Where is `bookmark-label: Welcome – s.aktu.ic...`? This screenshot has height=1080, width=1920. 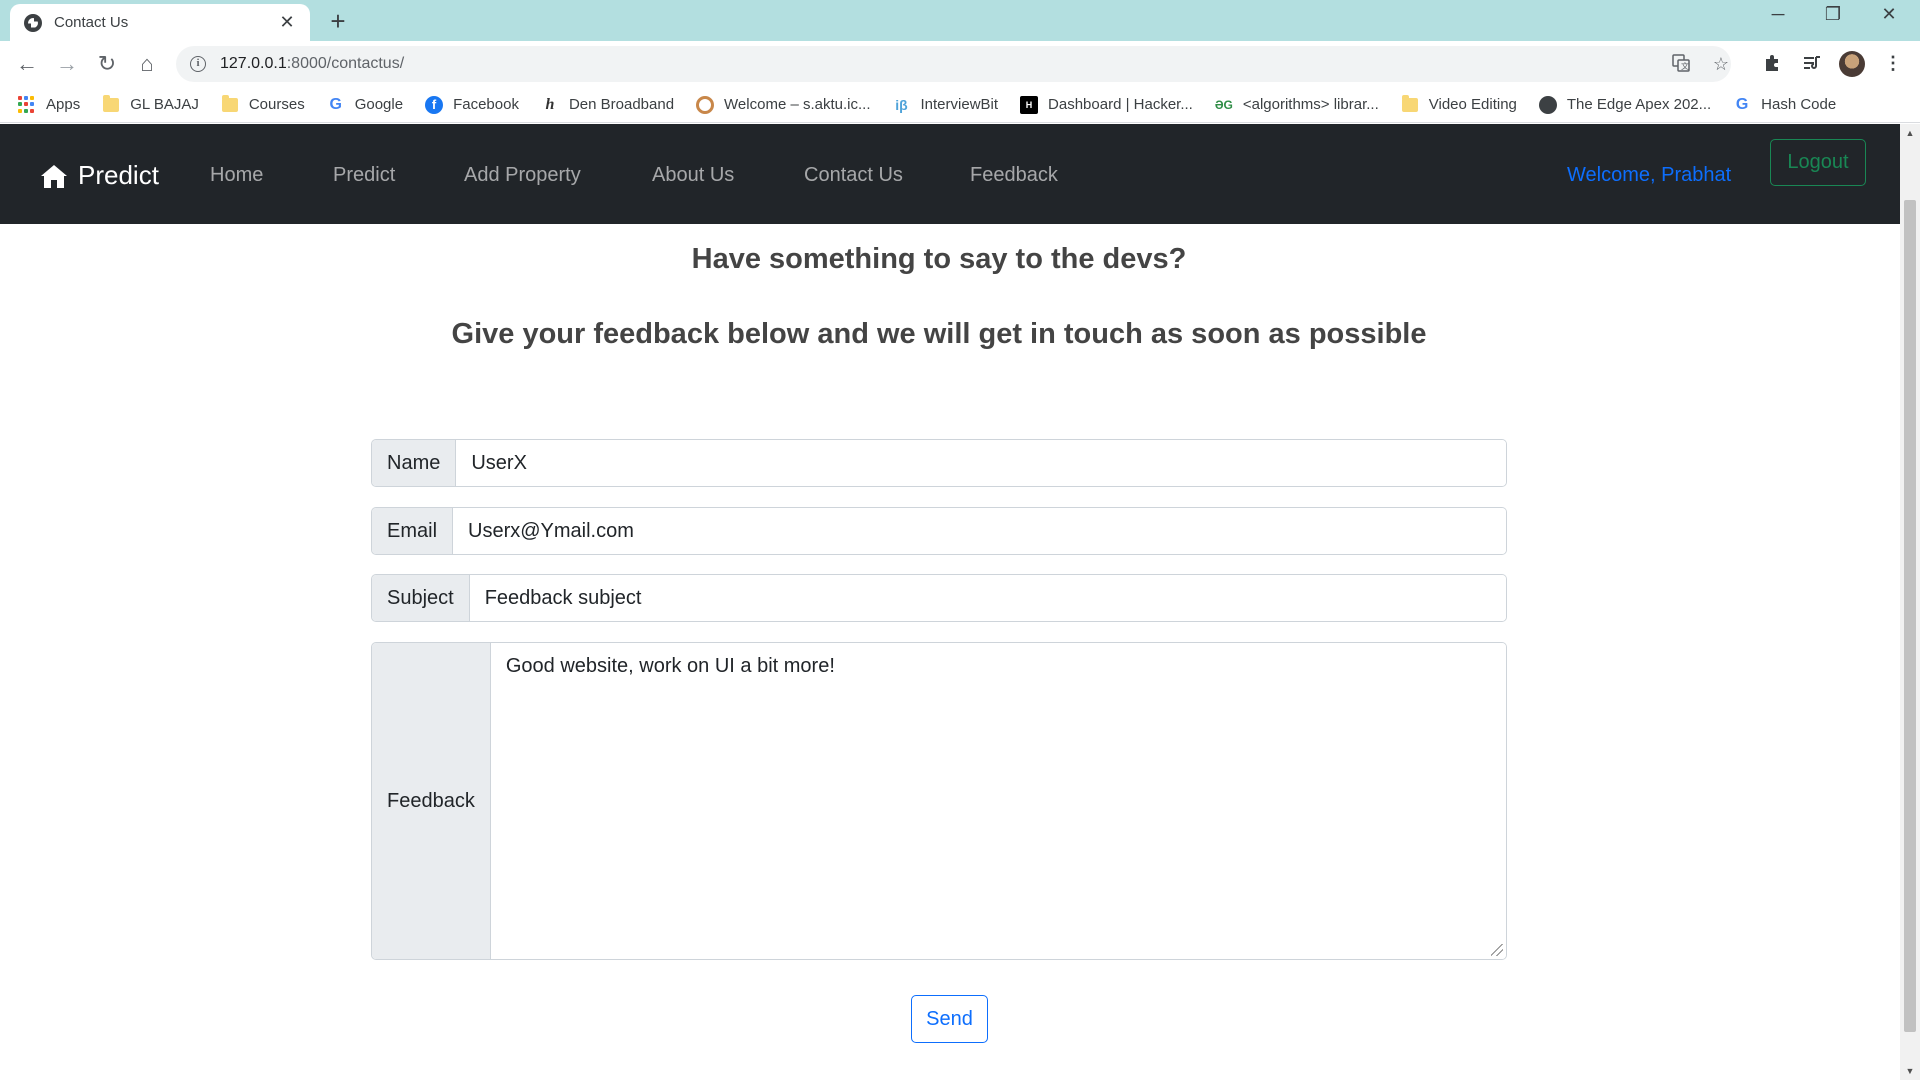 bookmark-label: Welcome – s.aktu.ic... is located at coordinates (797, 104).